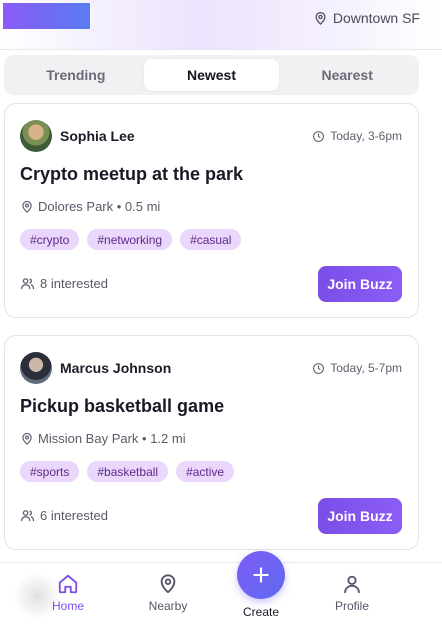 The width and height of the screenshot is (442, 630). What do you see at coordinates (221, 25) in the screenshot?
I see `top-header: Downtown SF` at bounding box center [221, 25].